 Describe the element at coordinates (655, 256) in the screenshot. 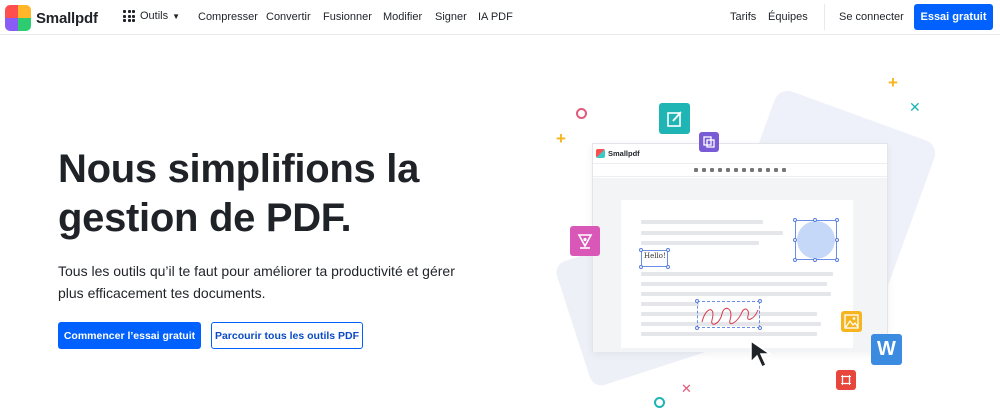

I see `hello-annotation: Hello!` at that location.